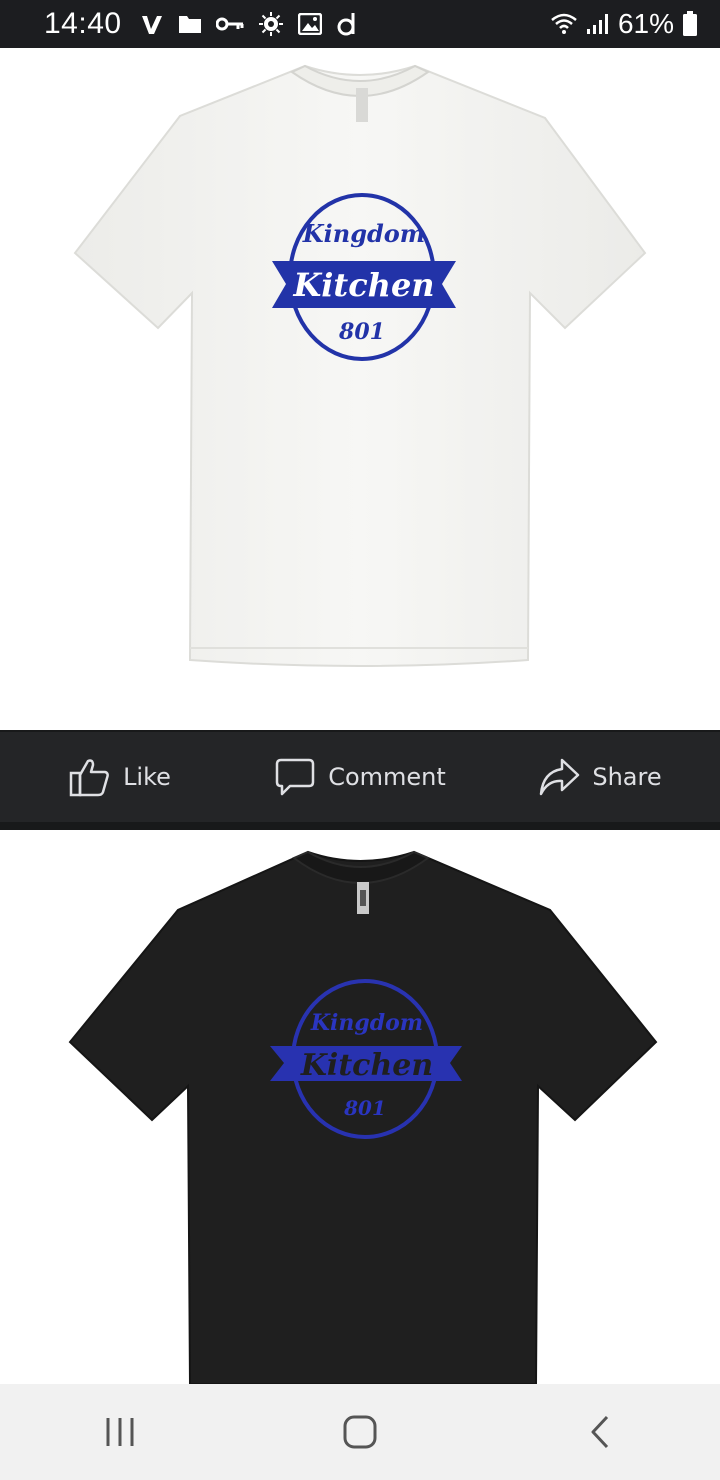  What do you see at coordinates (347, 24) in the screenshot?
I see `app-d-icon` at bounding box center [347, 24].